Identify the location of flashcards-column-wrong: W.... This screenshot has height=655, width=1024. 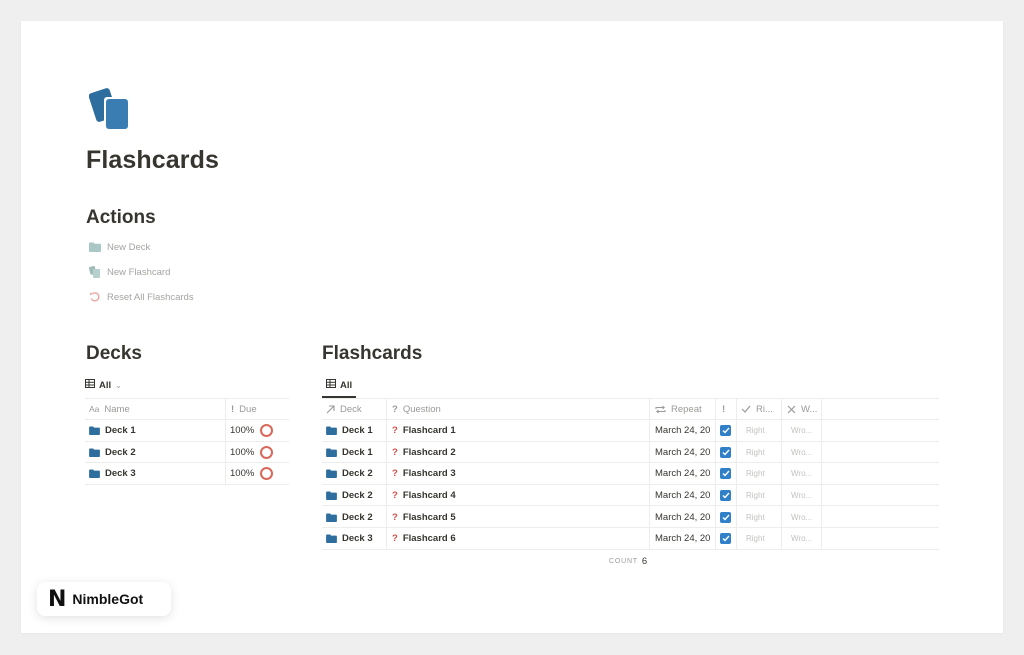
(802, 409).